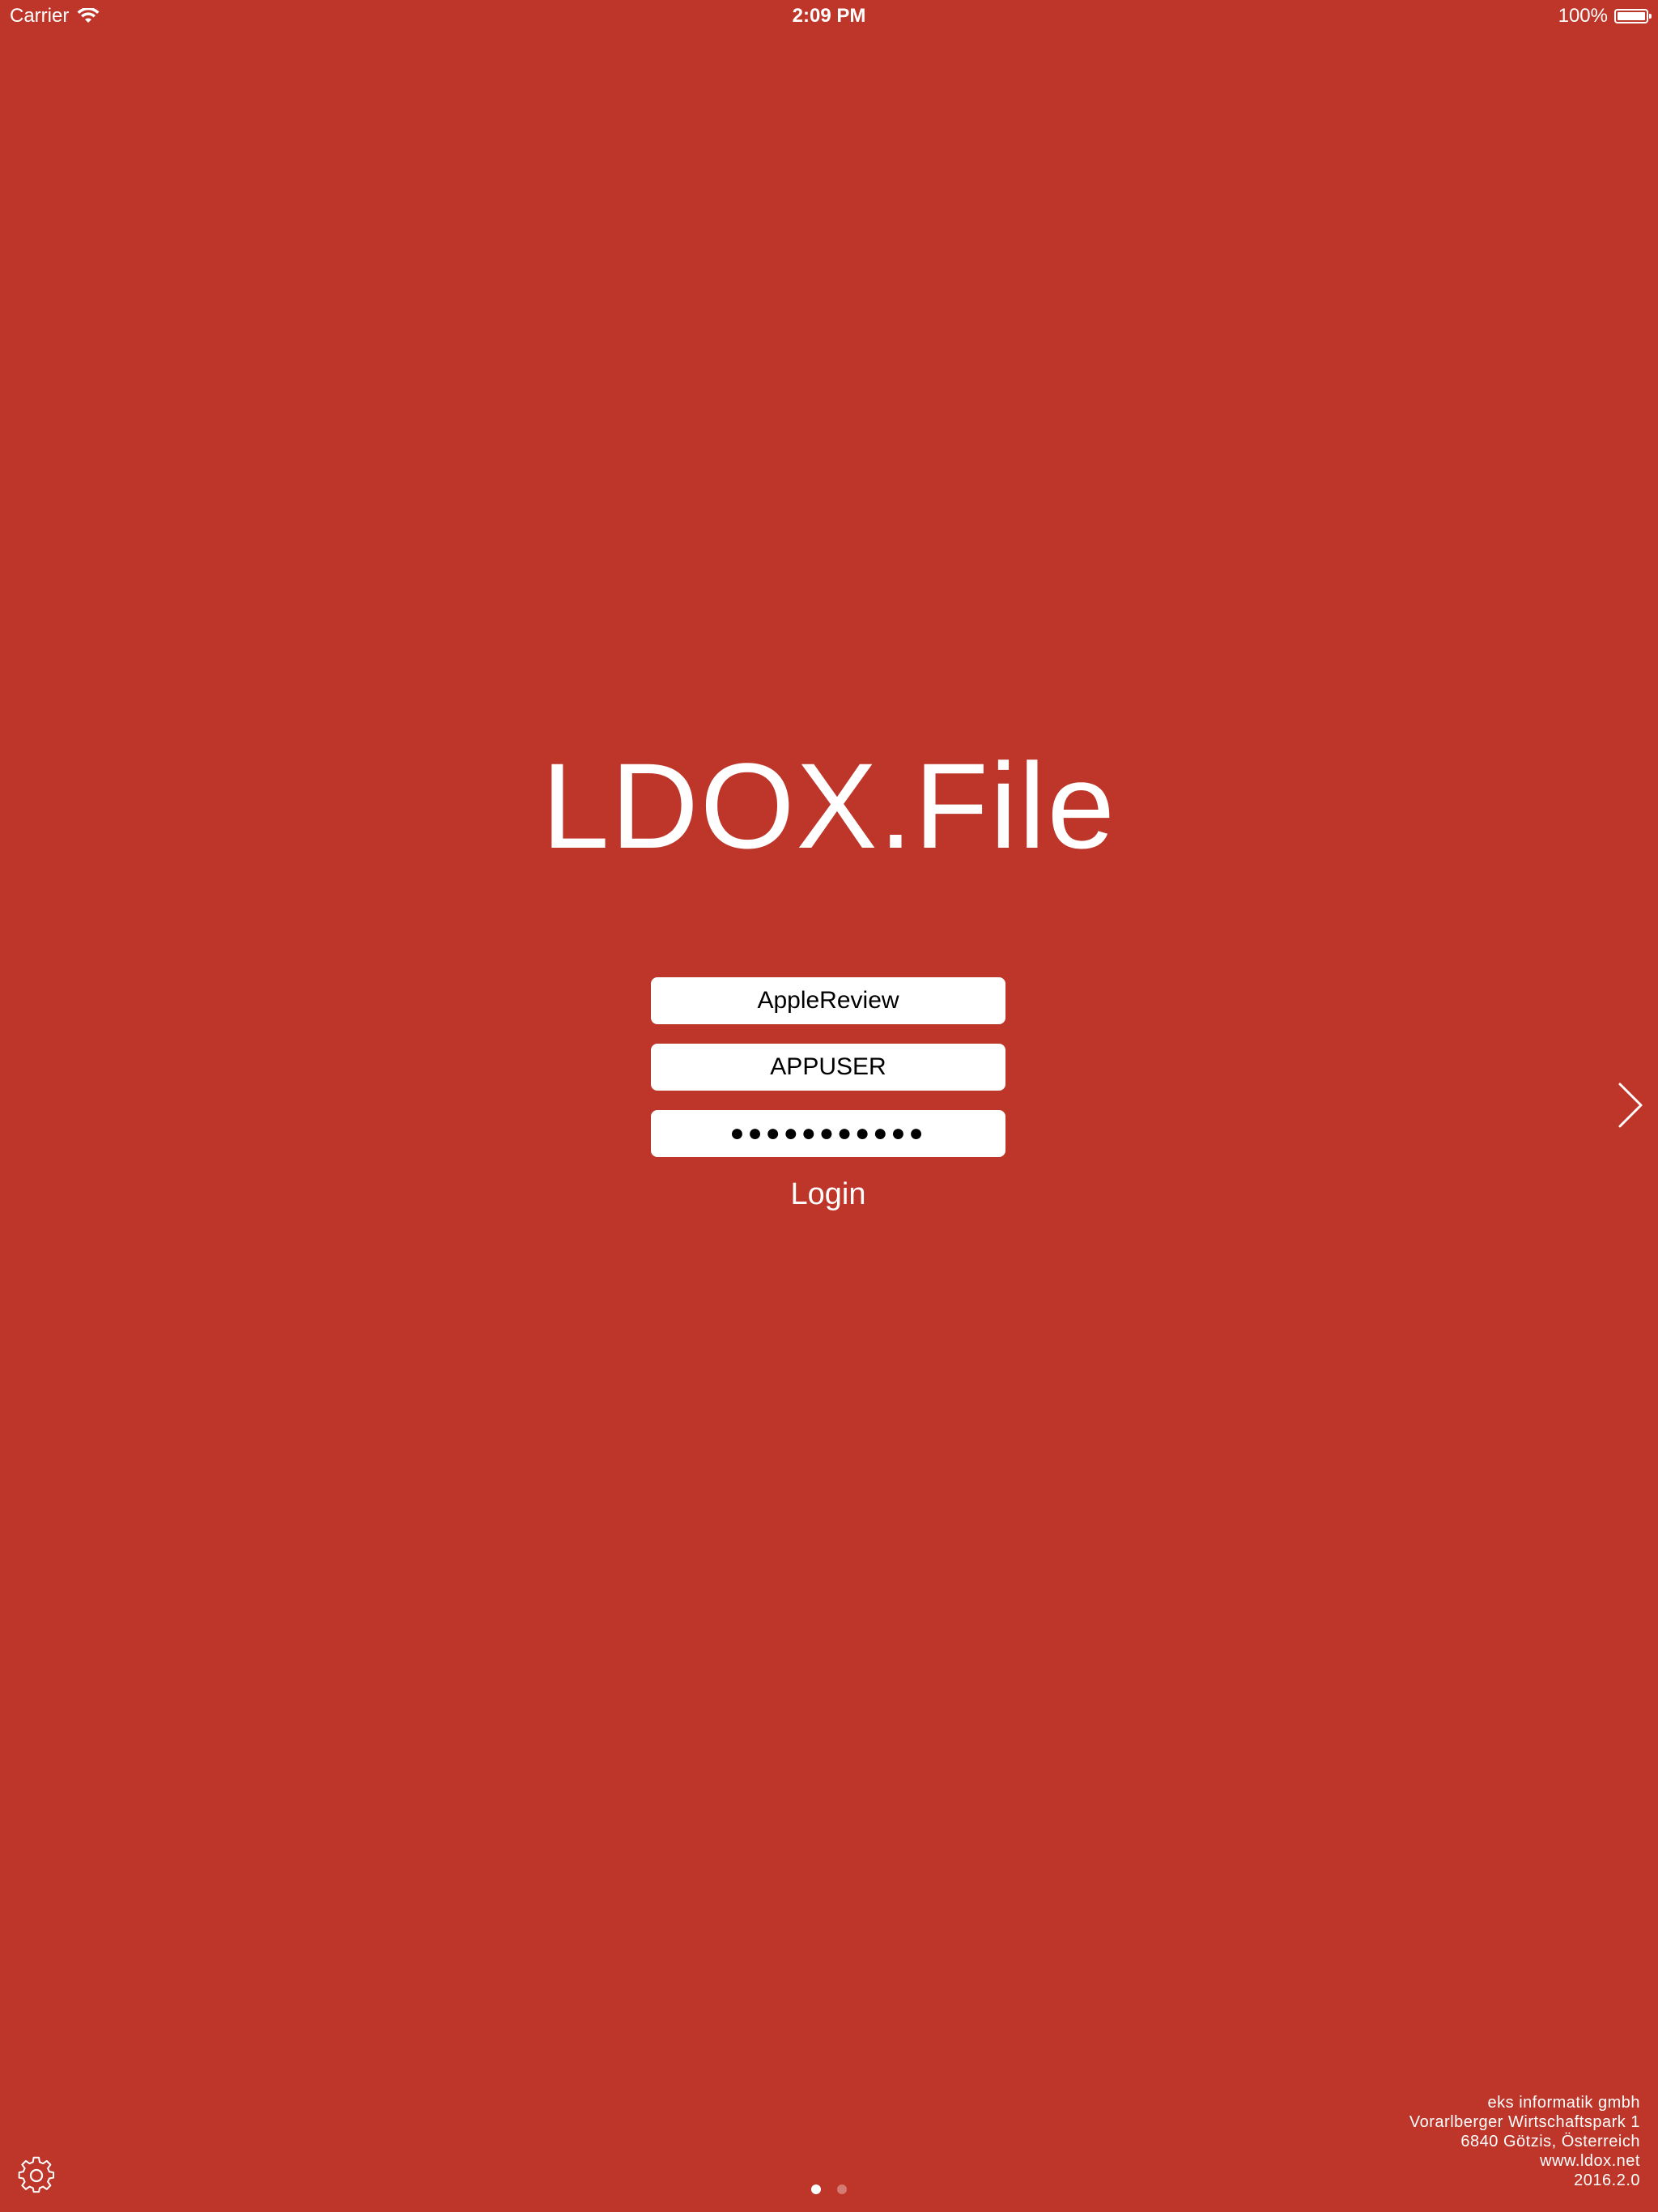 The height and width of the screenshot is (2212, 1658). Describe the element at coordinates (828, 1195) in the screenshot. I see `login-button: Login` at that location.